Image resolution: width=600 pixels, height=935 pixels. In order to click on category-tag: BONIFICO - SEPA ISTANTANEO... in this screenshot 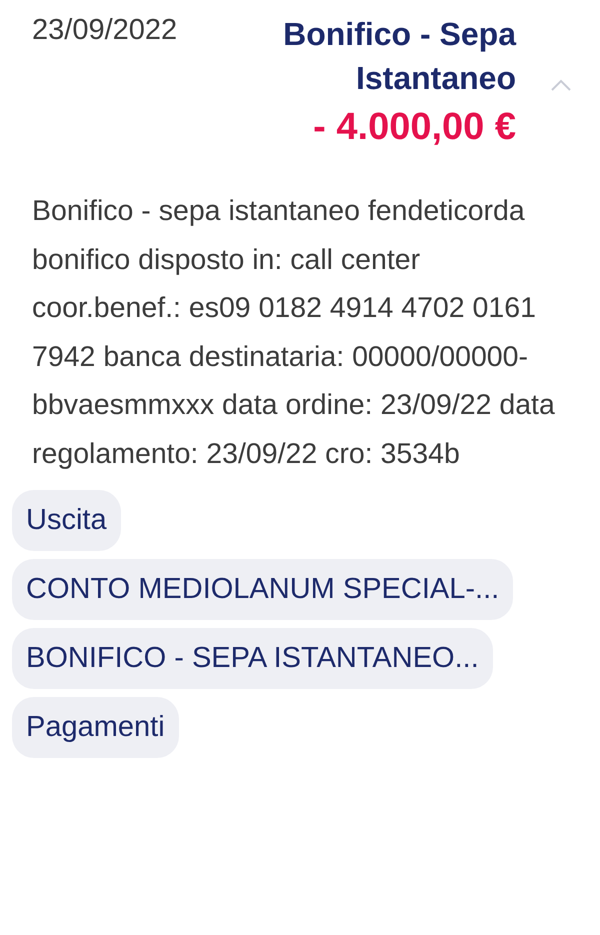, I will do `click(252, 658)`.